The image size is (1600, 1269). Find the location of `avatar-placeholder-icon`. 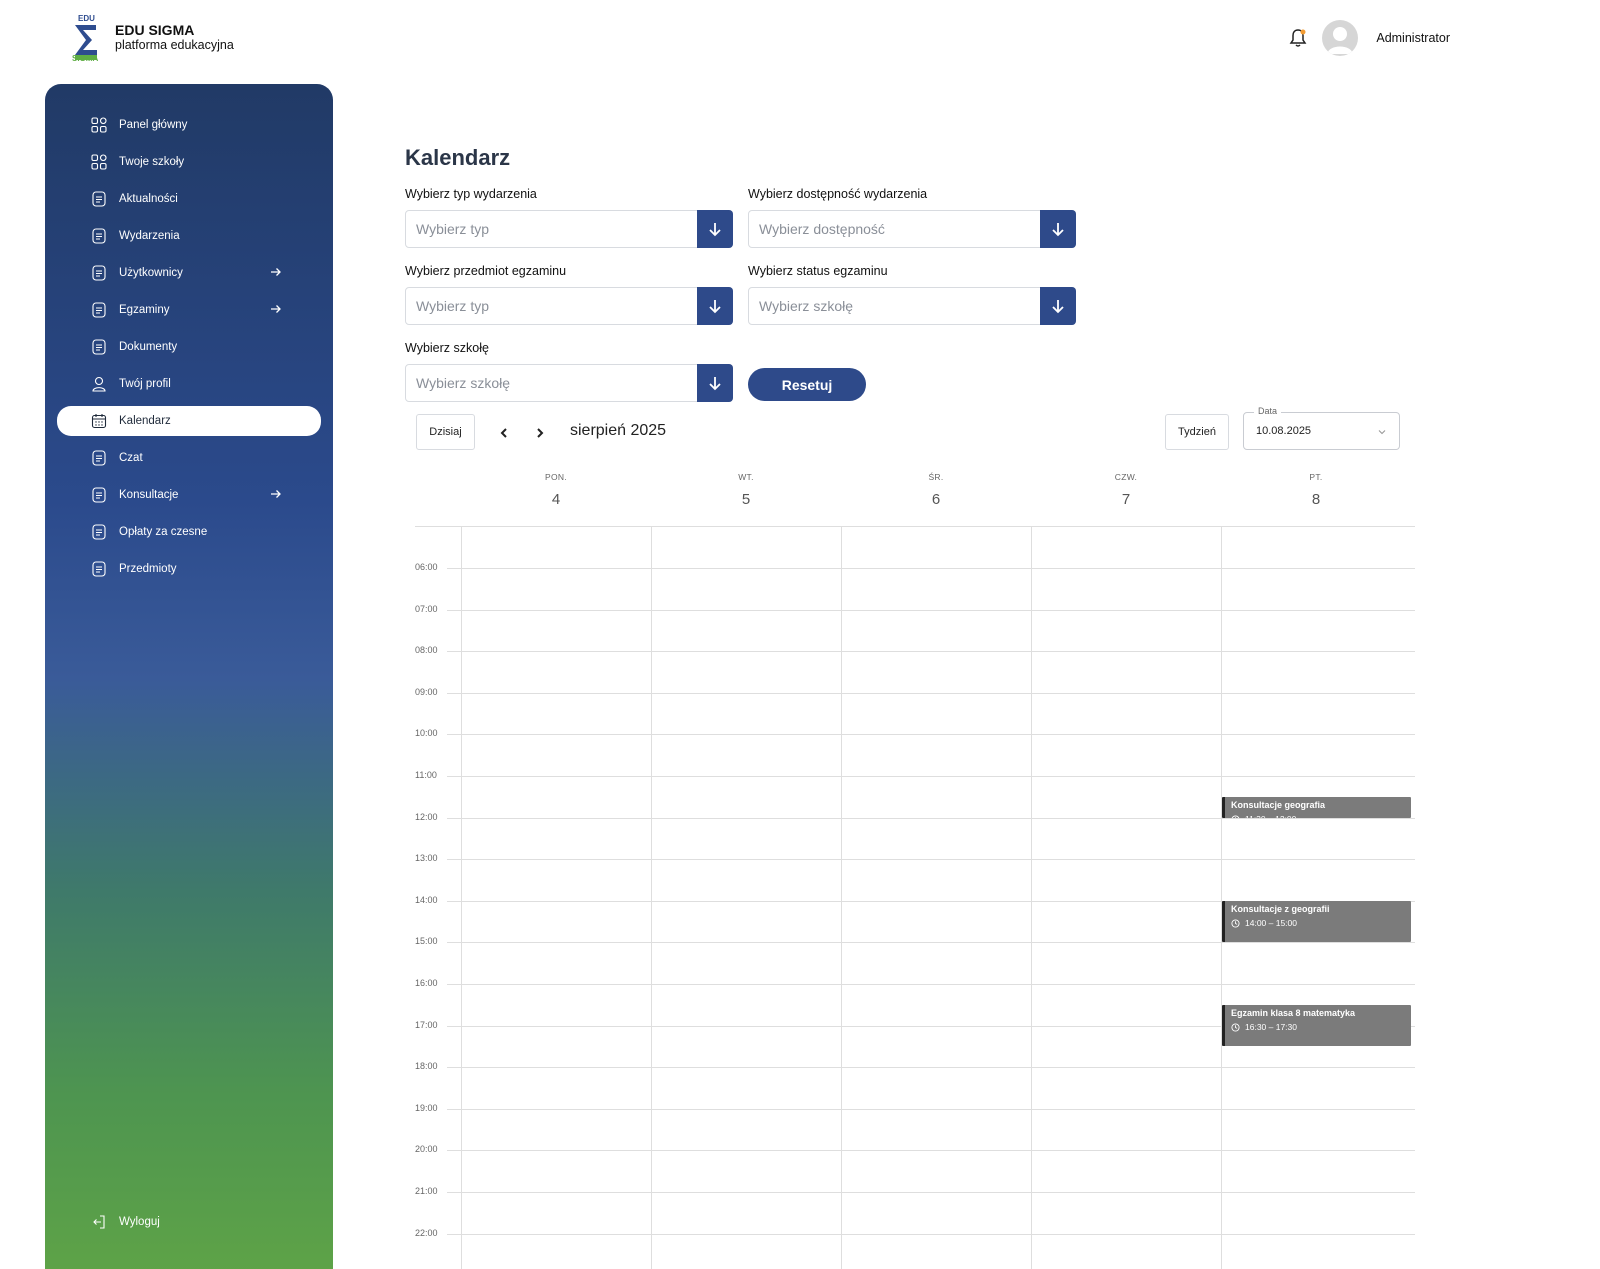

avatar-placeholder-icon is located at coordinates (1340, 40).